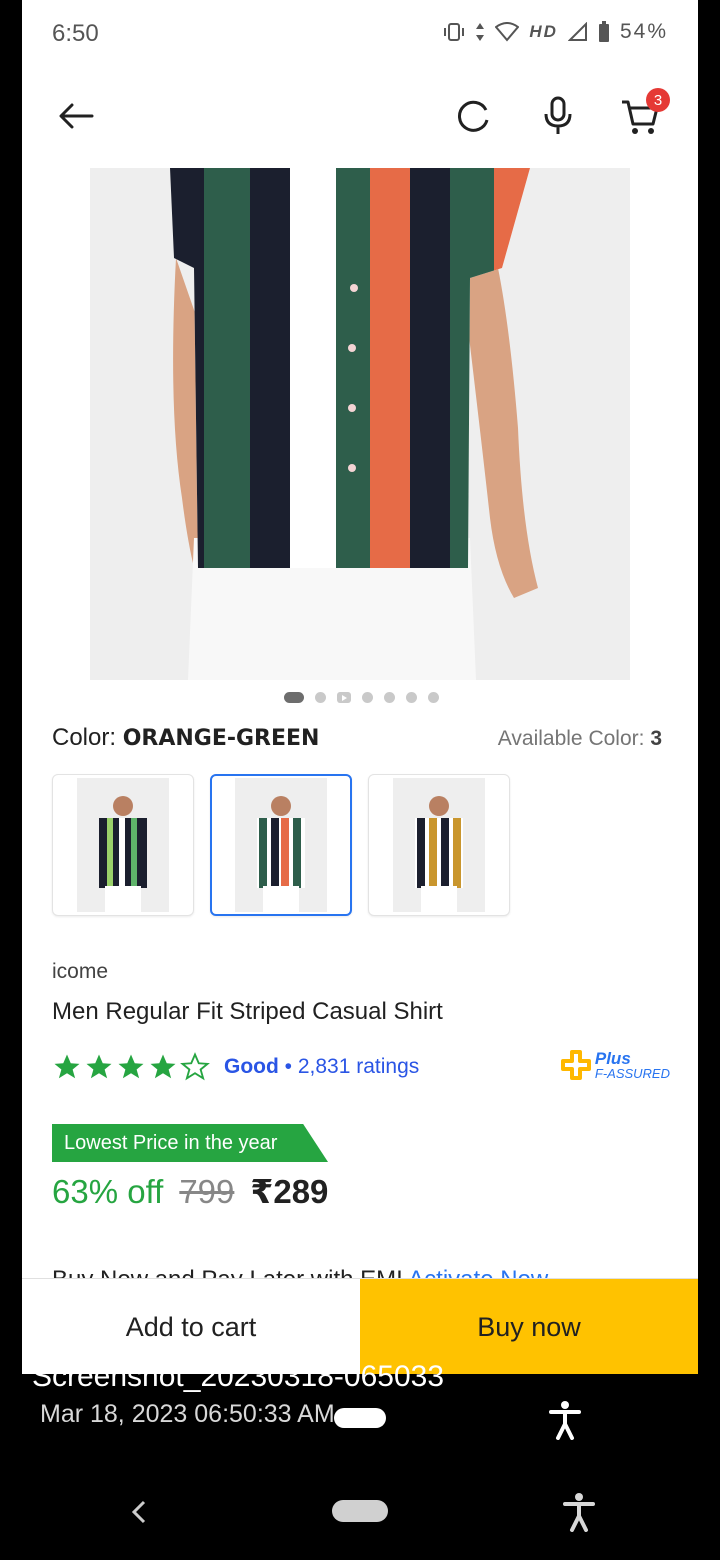  I want to click on price-row: 63% off 799 ₹289, so click(190, 1191).